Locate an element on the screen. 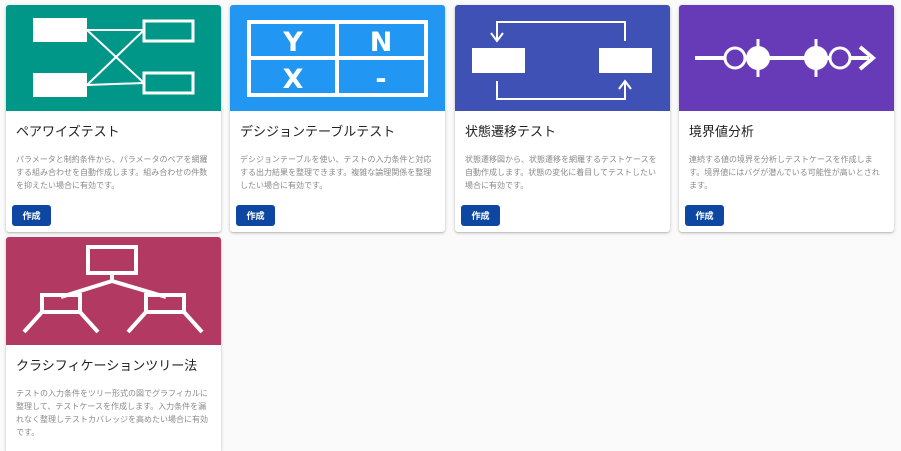  create-pairwise-button: 作成 is located at coordinates (31, 215).